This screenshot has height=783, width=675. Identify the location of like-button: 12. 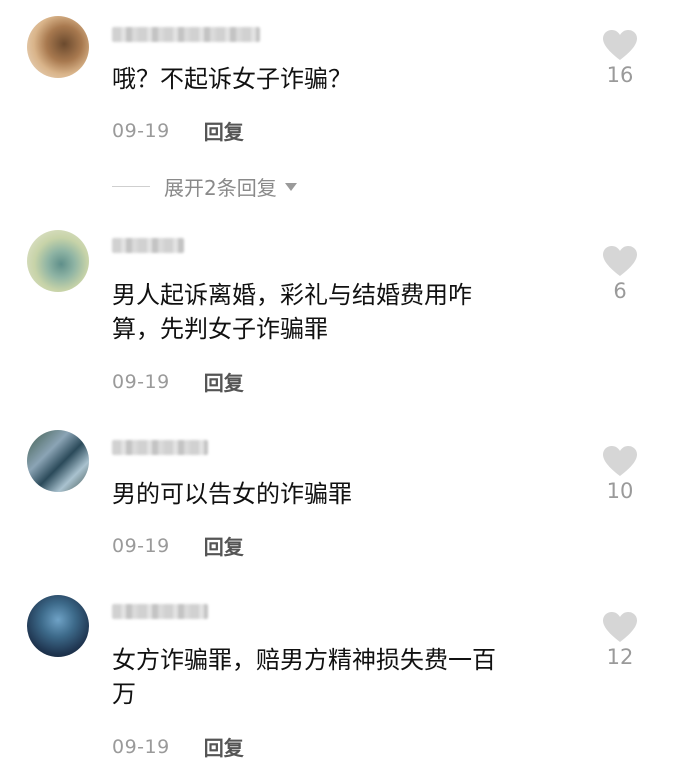
(620, 640).